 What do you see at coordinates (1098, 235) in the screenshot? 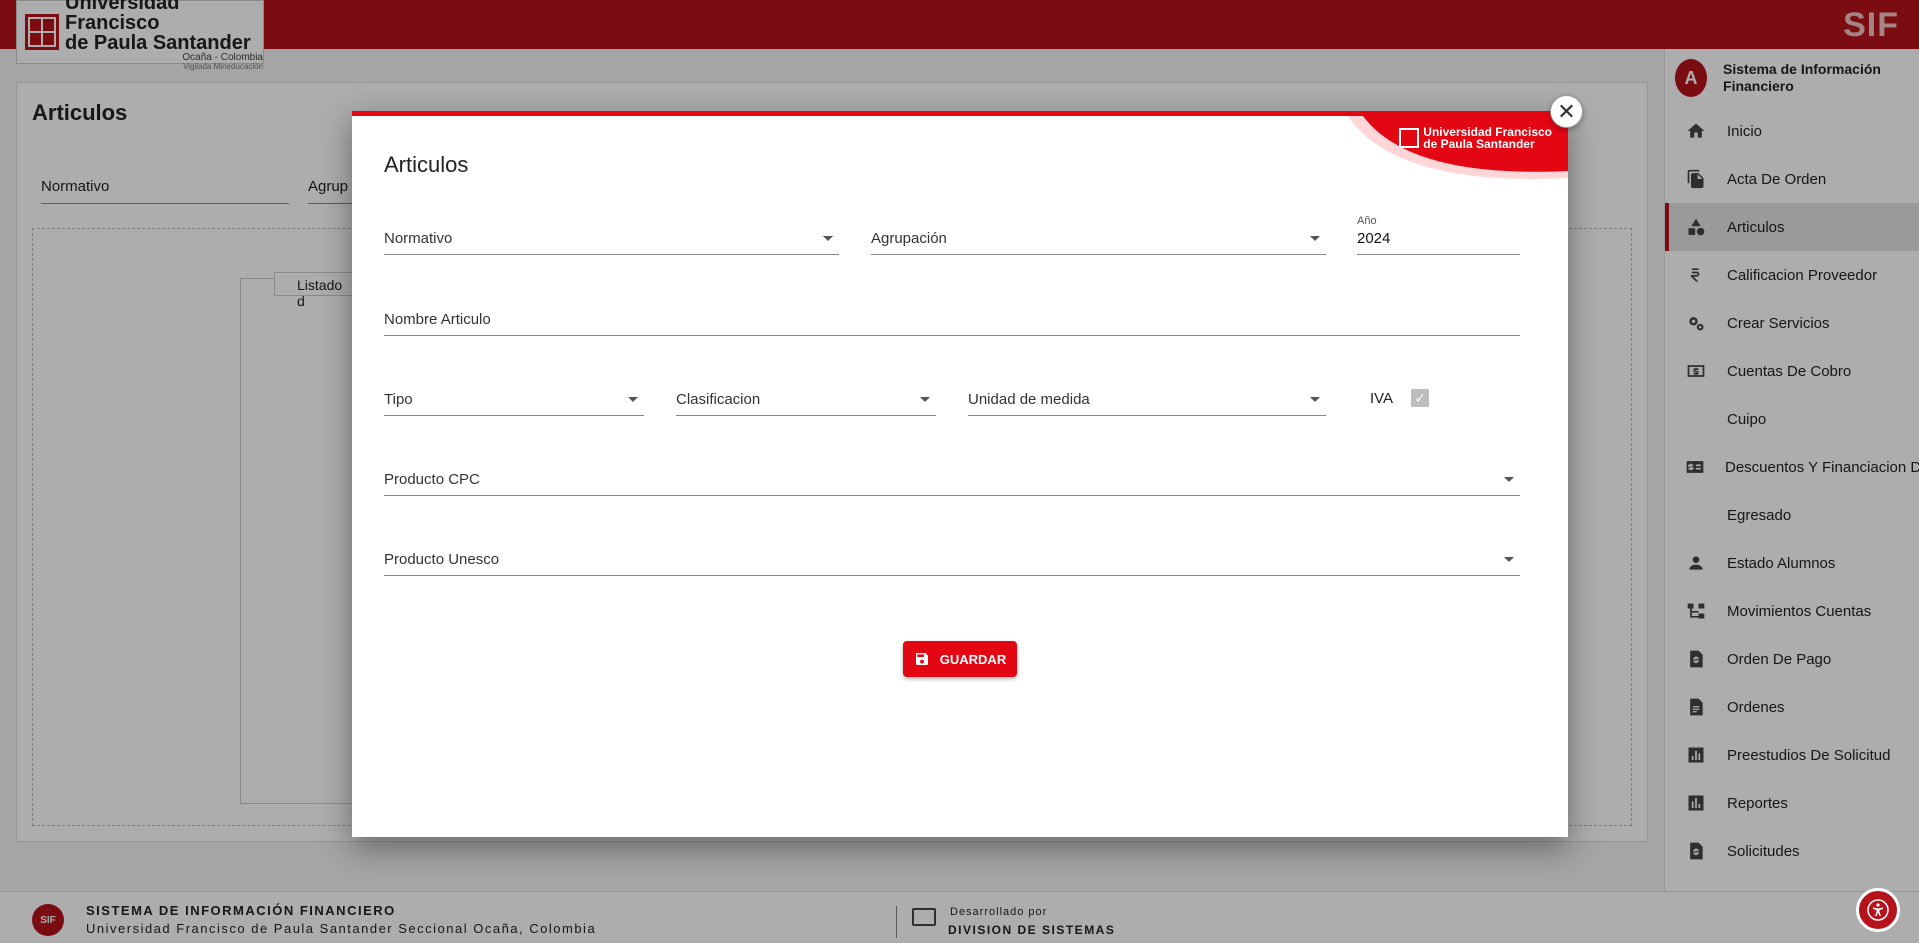
I see `agrupacion-select: Agrupación` at bounding box center [1098, 235].